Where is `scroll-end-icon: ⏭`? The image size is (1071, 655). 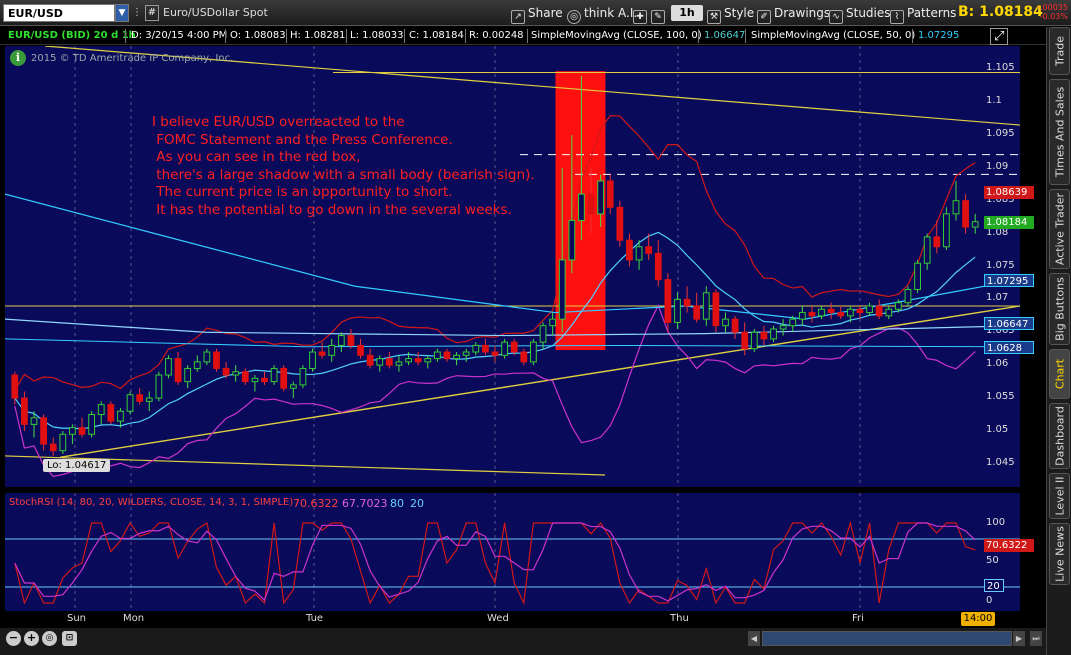
scroll-end-icon: ⏭ is located at coordinates (1036, 638).